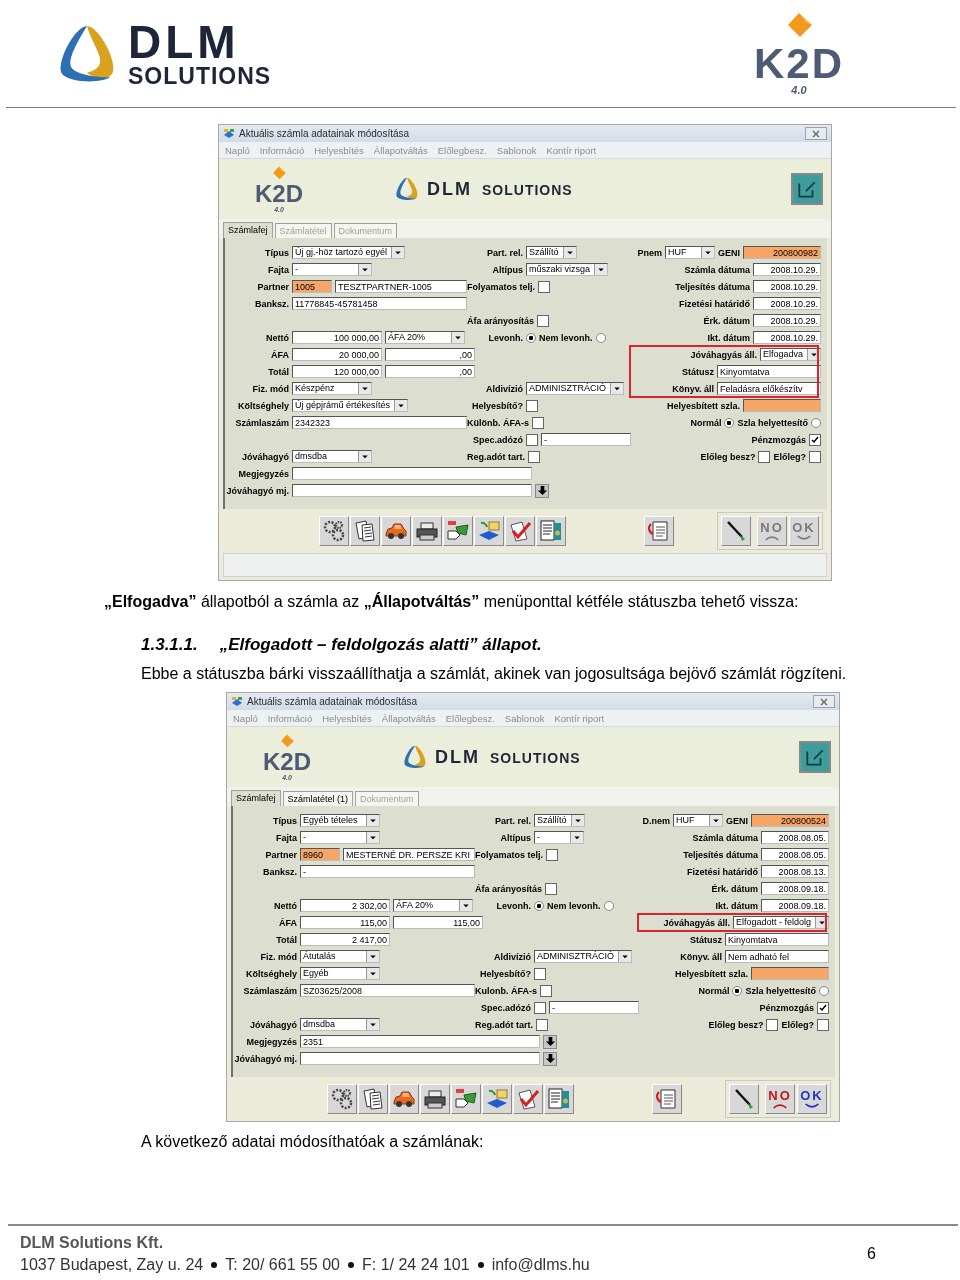 The height and width of the screenshot is (1280, 960). Describe the element at coordinates (379, 303) in the screenshot. I see `text-field: 11778845-45781458` at that location.